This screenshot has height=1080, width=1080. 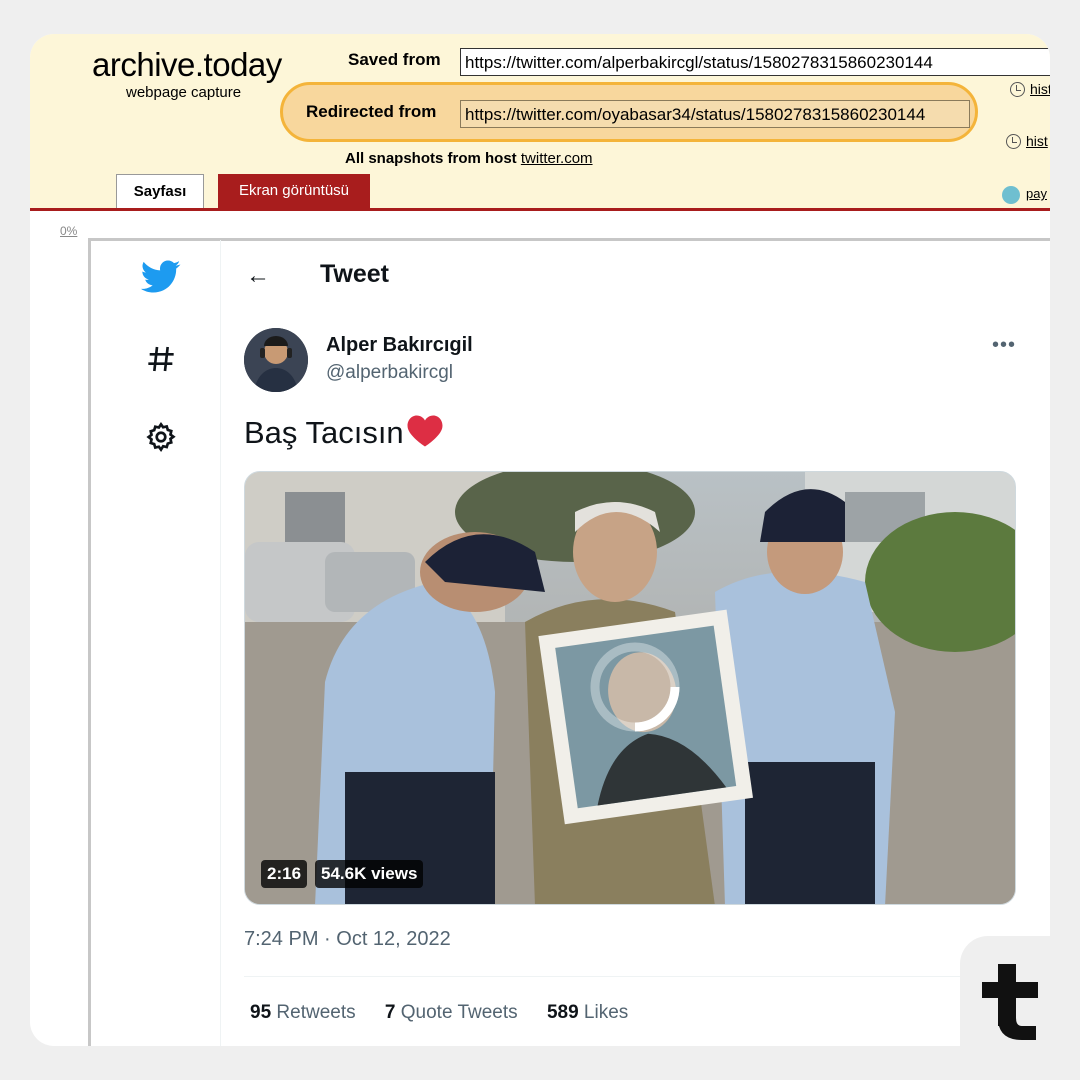 What do you see at coordinates (258, 276) in the screenshot?
I see `back-arrow-icon: ←` at bounding box center [258, 276].